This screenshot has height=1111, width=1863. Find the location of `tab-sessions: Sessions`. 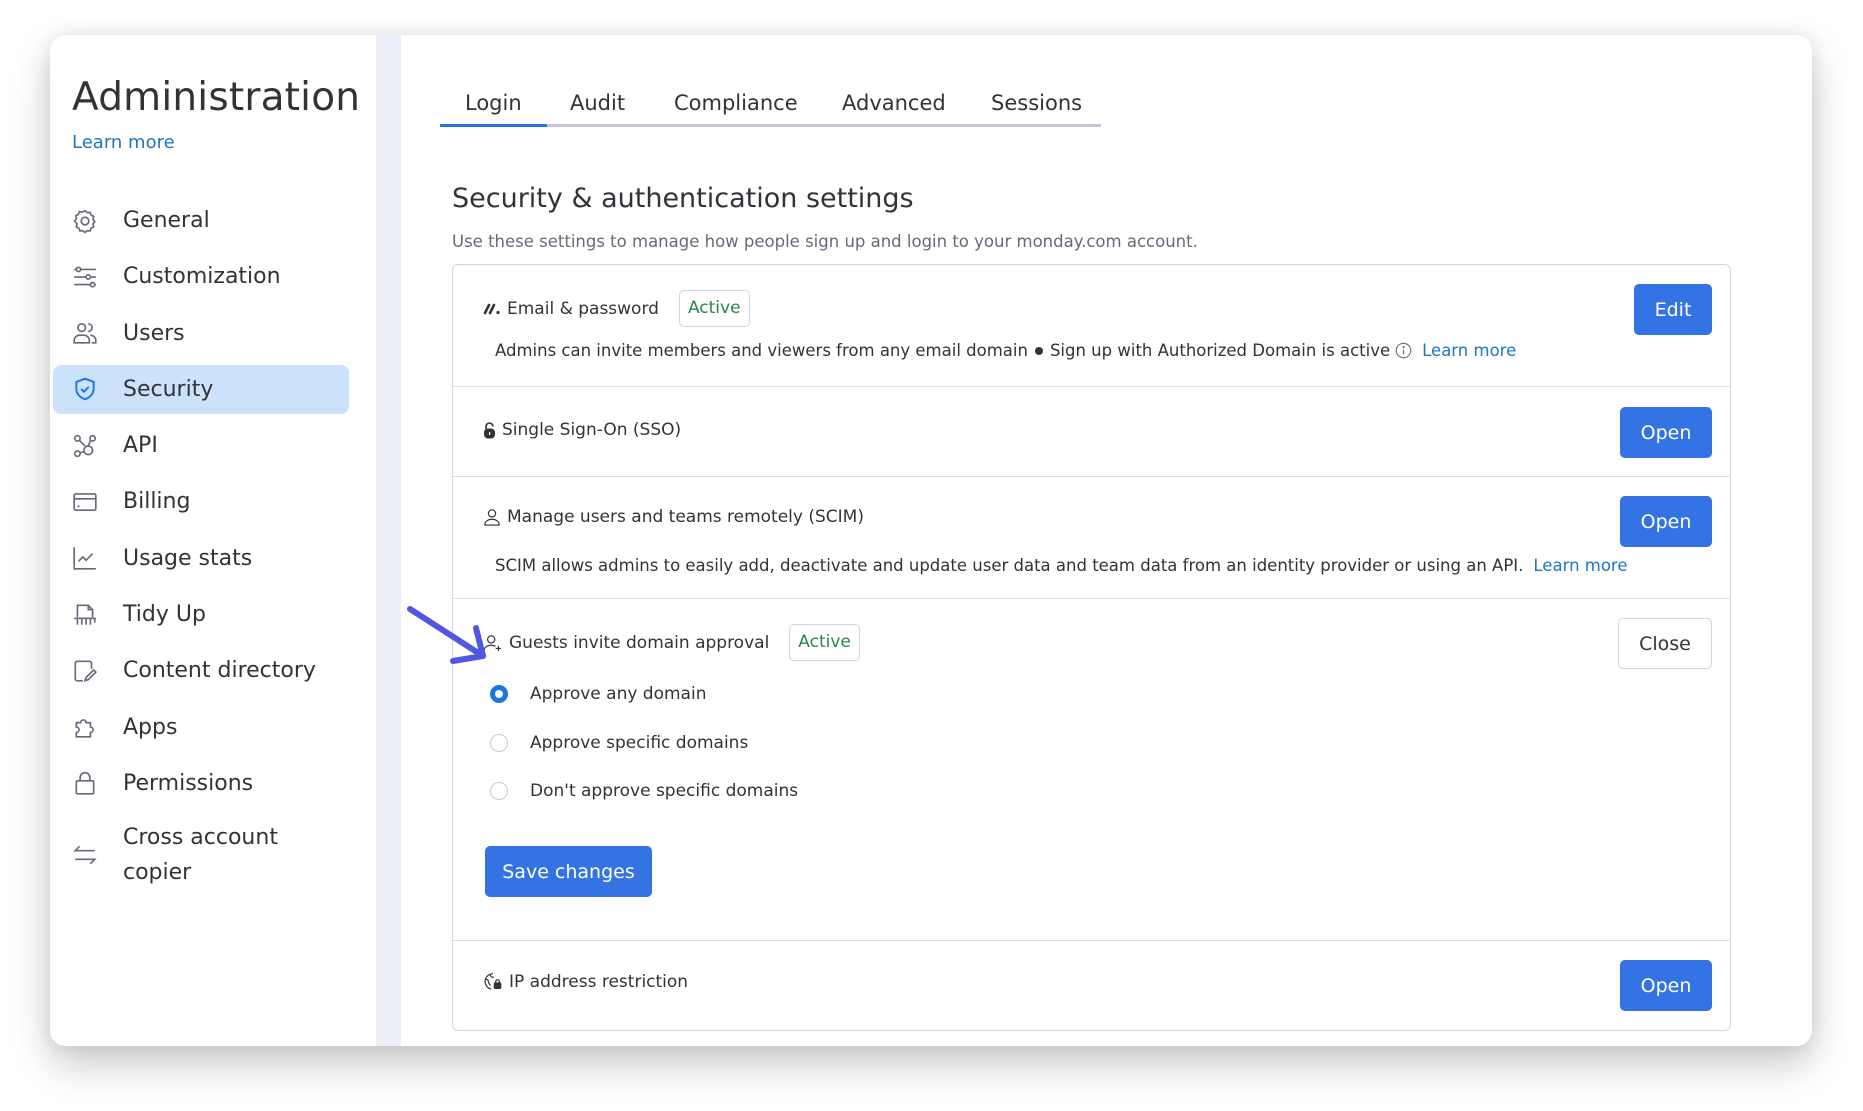

tab-sessions: Sessions is located at coordinates (1036, 104).